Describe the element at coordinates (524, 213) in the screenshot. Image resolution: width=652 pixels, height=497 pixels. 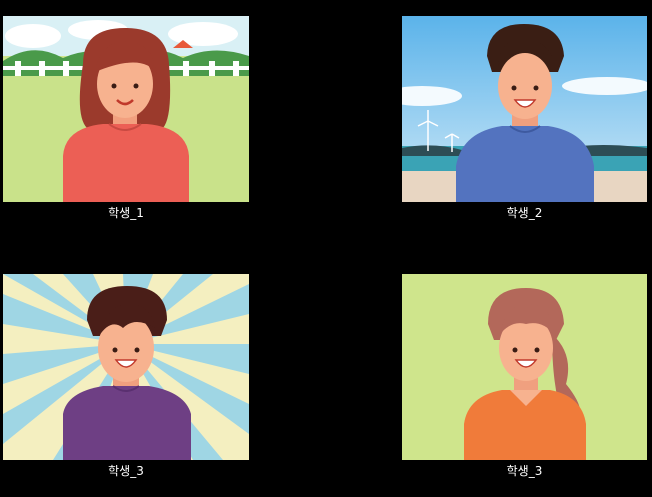
I see `participant-name: 학생_2` at that location.